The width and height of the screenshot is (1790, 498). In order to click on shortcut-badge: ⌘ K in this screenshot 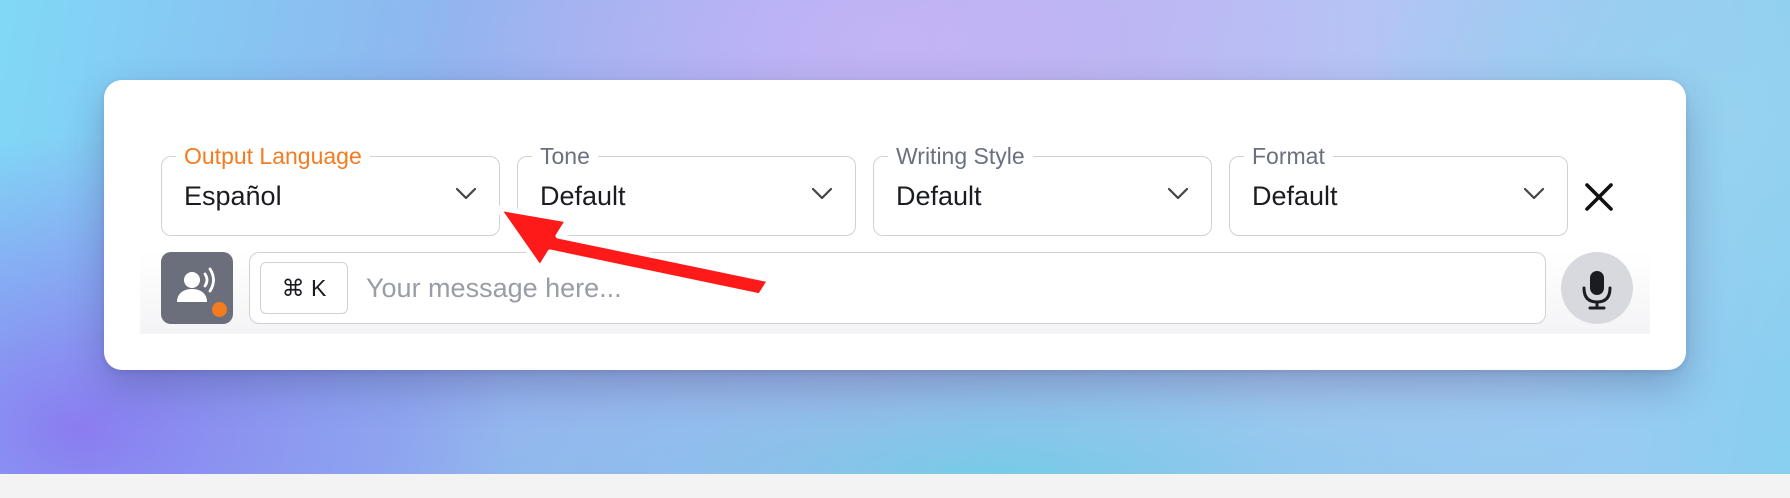, I will do `click(304, 288)`.